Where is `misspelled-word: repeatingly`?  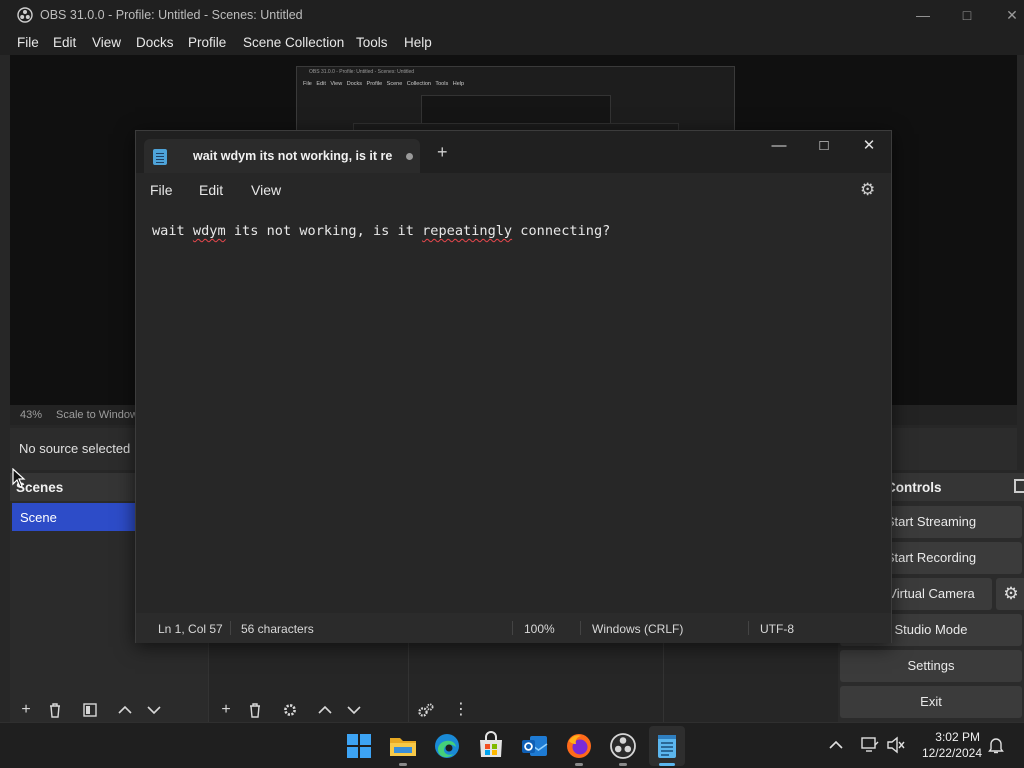
misspelled-word: repeatingly is located at coordinates (467, 231).